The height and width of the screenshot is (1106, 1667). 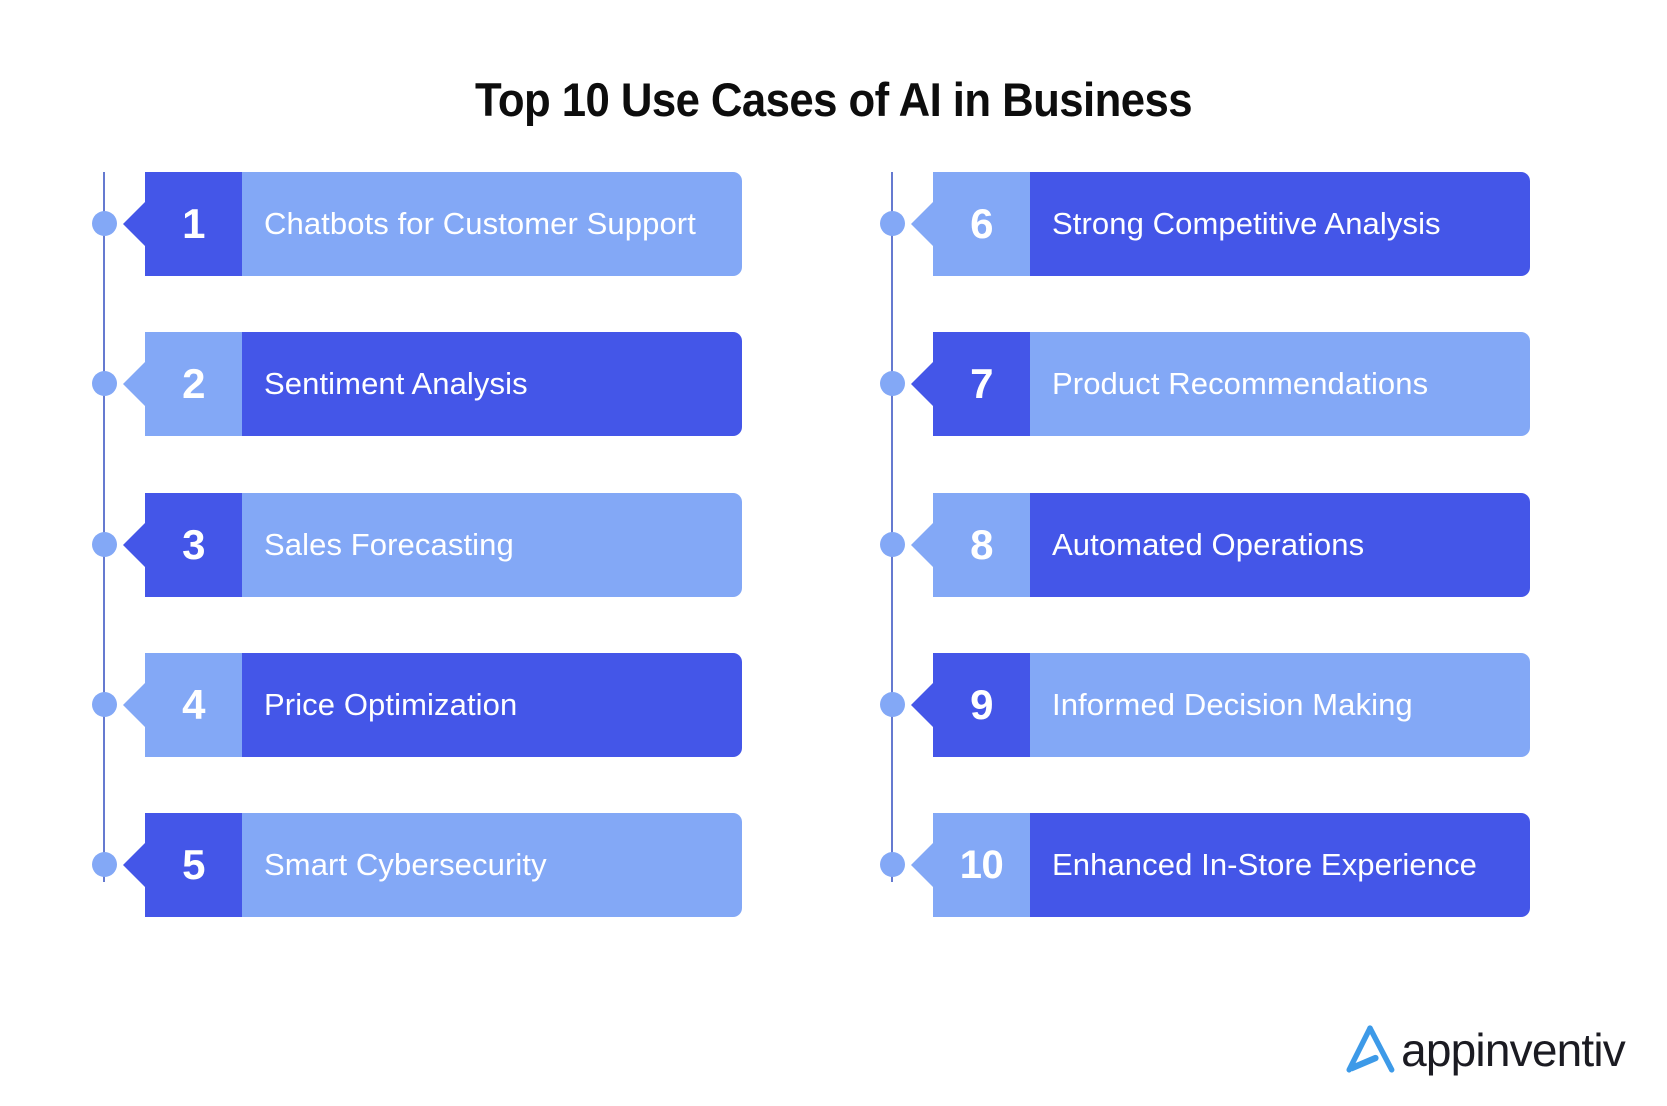 I want to click on item-label: Chatbots for Customer Support, so click(x=492, y=224).